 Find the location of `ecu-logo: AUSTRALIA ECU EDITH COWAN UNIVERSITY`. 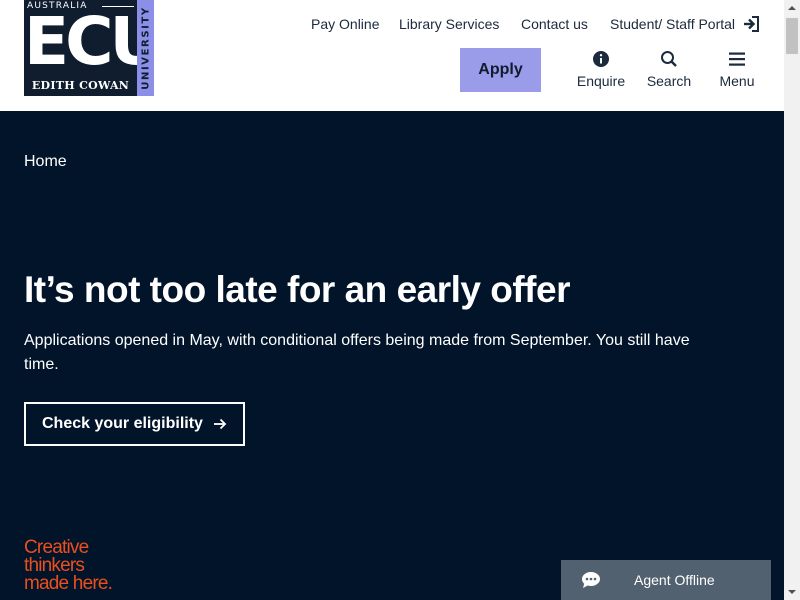

ecu-logo: AUSTRALIA ECU EDITH COWAN UNIVERSITY is located at coordinates (93, 48).